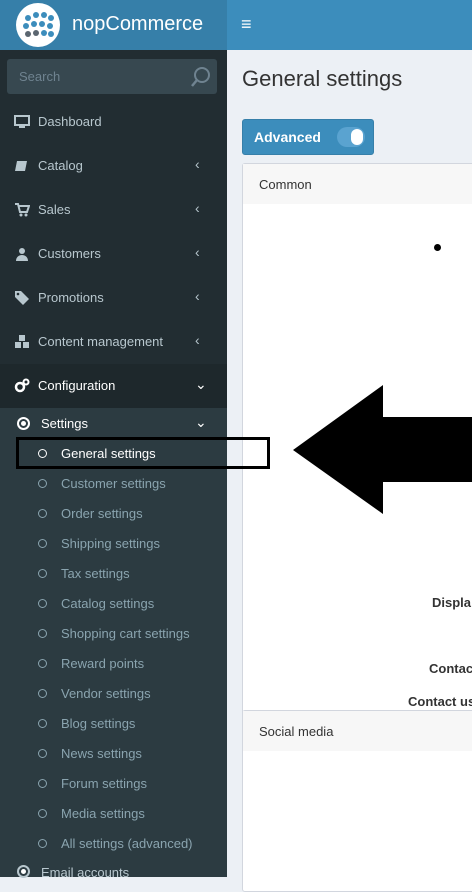 This screenshot has height=892, width=472. What do you see at coordinates (70, 121) in the screenshot?
I see `sidebar-item-label: Dashboard` at bounding box center [70, 121].